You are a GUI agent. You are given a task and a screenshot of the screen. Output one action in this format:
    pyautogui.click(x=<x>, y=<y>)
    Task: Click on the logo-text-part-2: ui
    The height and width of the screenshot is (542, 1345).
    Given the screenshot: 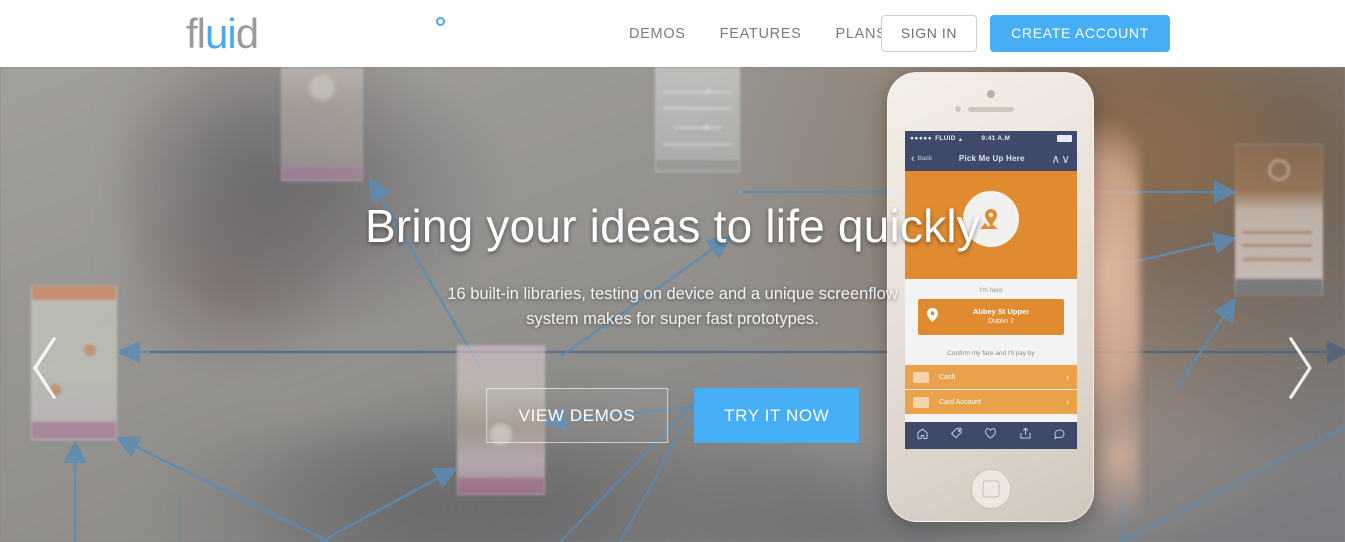 What is the action you would take?
    pyautogui.click(x=221, y=33)
    